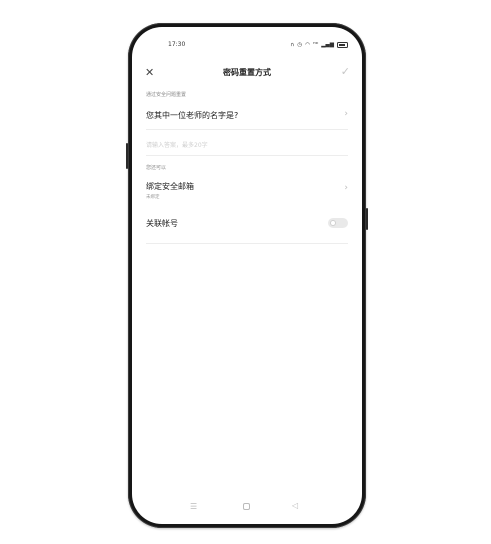 This screenshot has width=491, height=544. I want to click on linked-account-title: 关联帐号, so click(162, 223).